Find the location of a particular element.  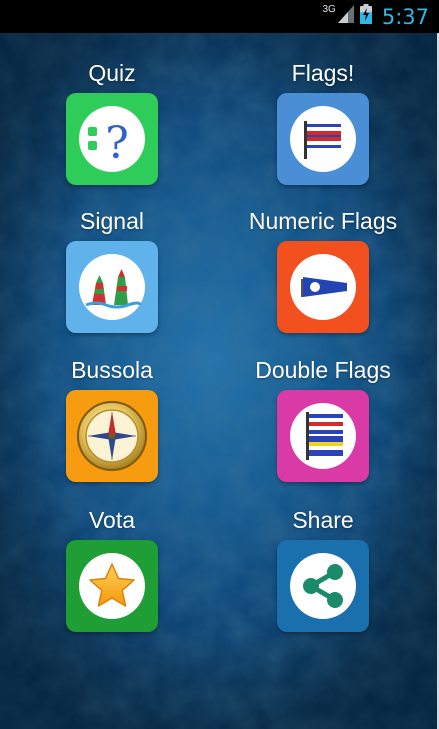

network-type: 3G is located at coordinates (329, 9).